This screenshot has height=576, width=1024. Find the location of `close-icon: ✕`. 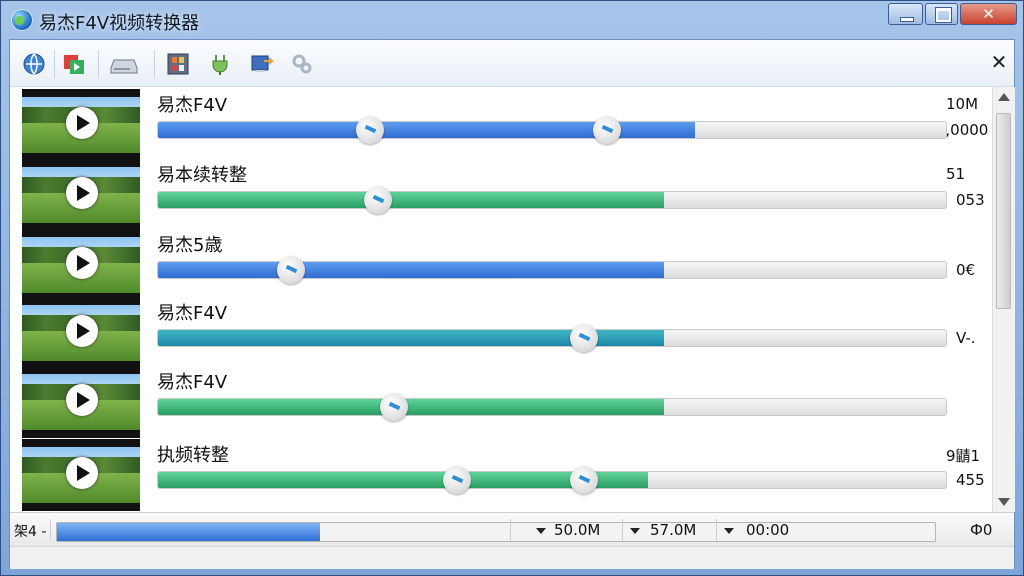

close-icon: ✕ is located at coordinates (999, 62).